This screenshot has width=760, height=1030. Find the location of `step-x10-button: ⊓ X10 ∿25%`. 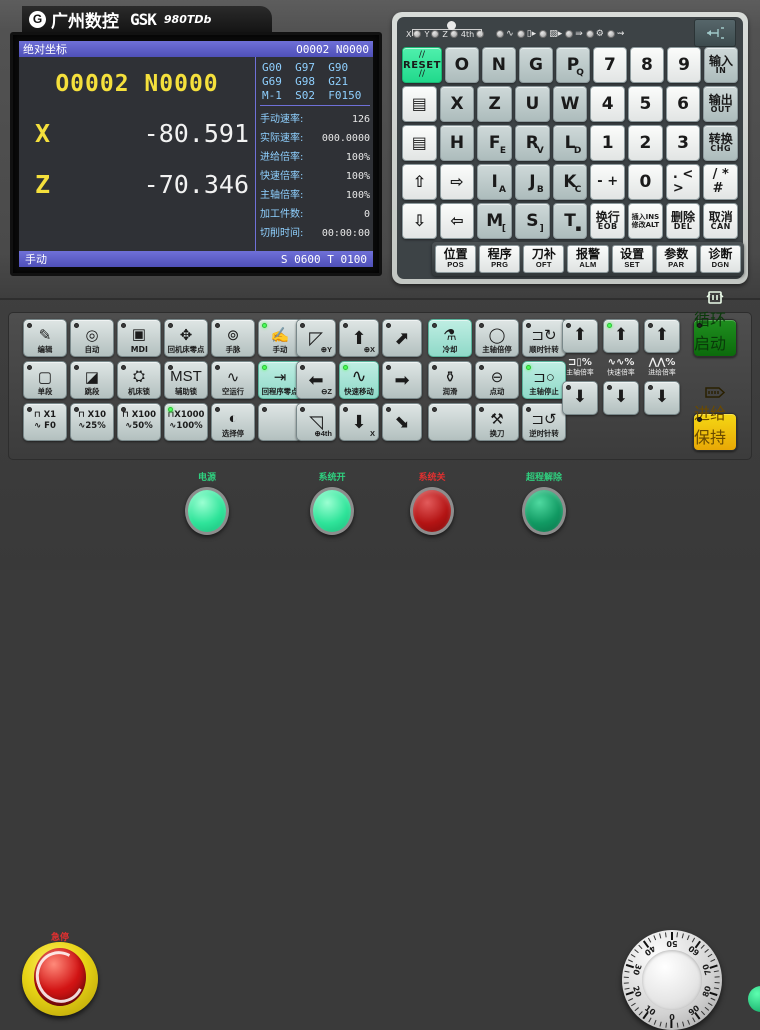

step-x10-button: ⊓ X10 ∿25% is located at coordinates (92, 422).